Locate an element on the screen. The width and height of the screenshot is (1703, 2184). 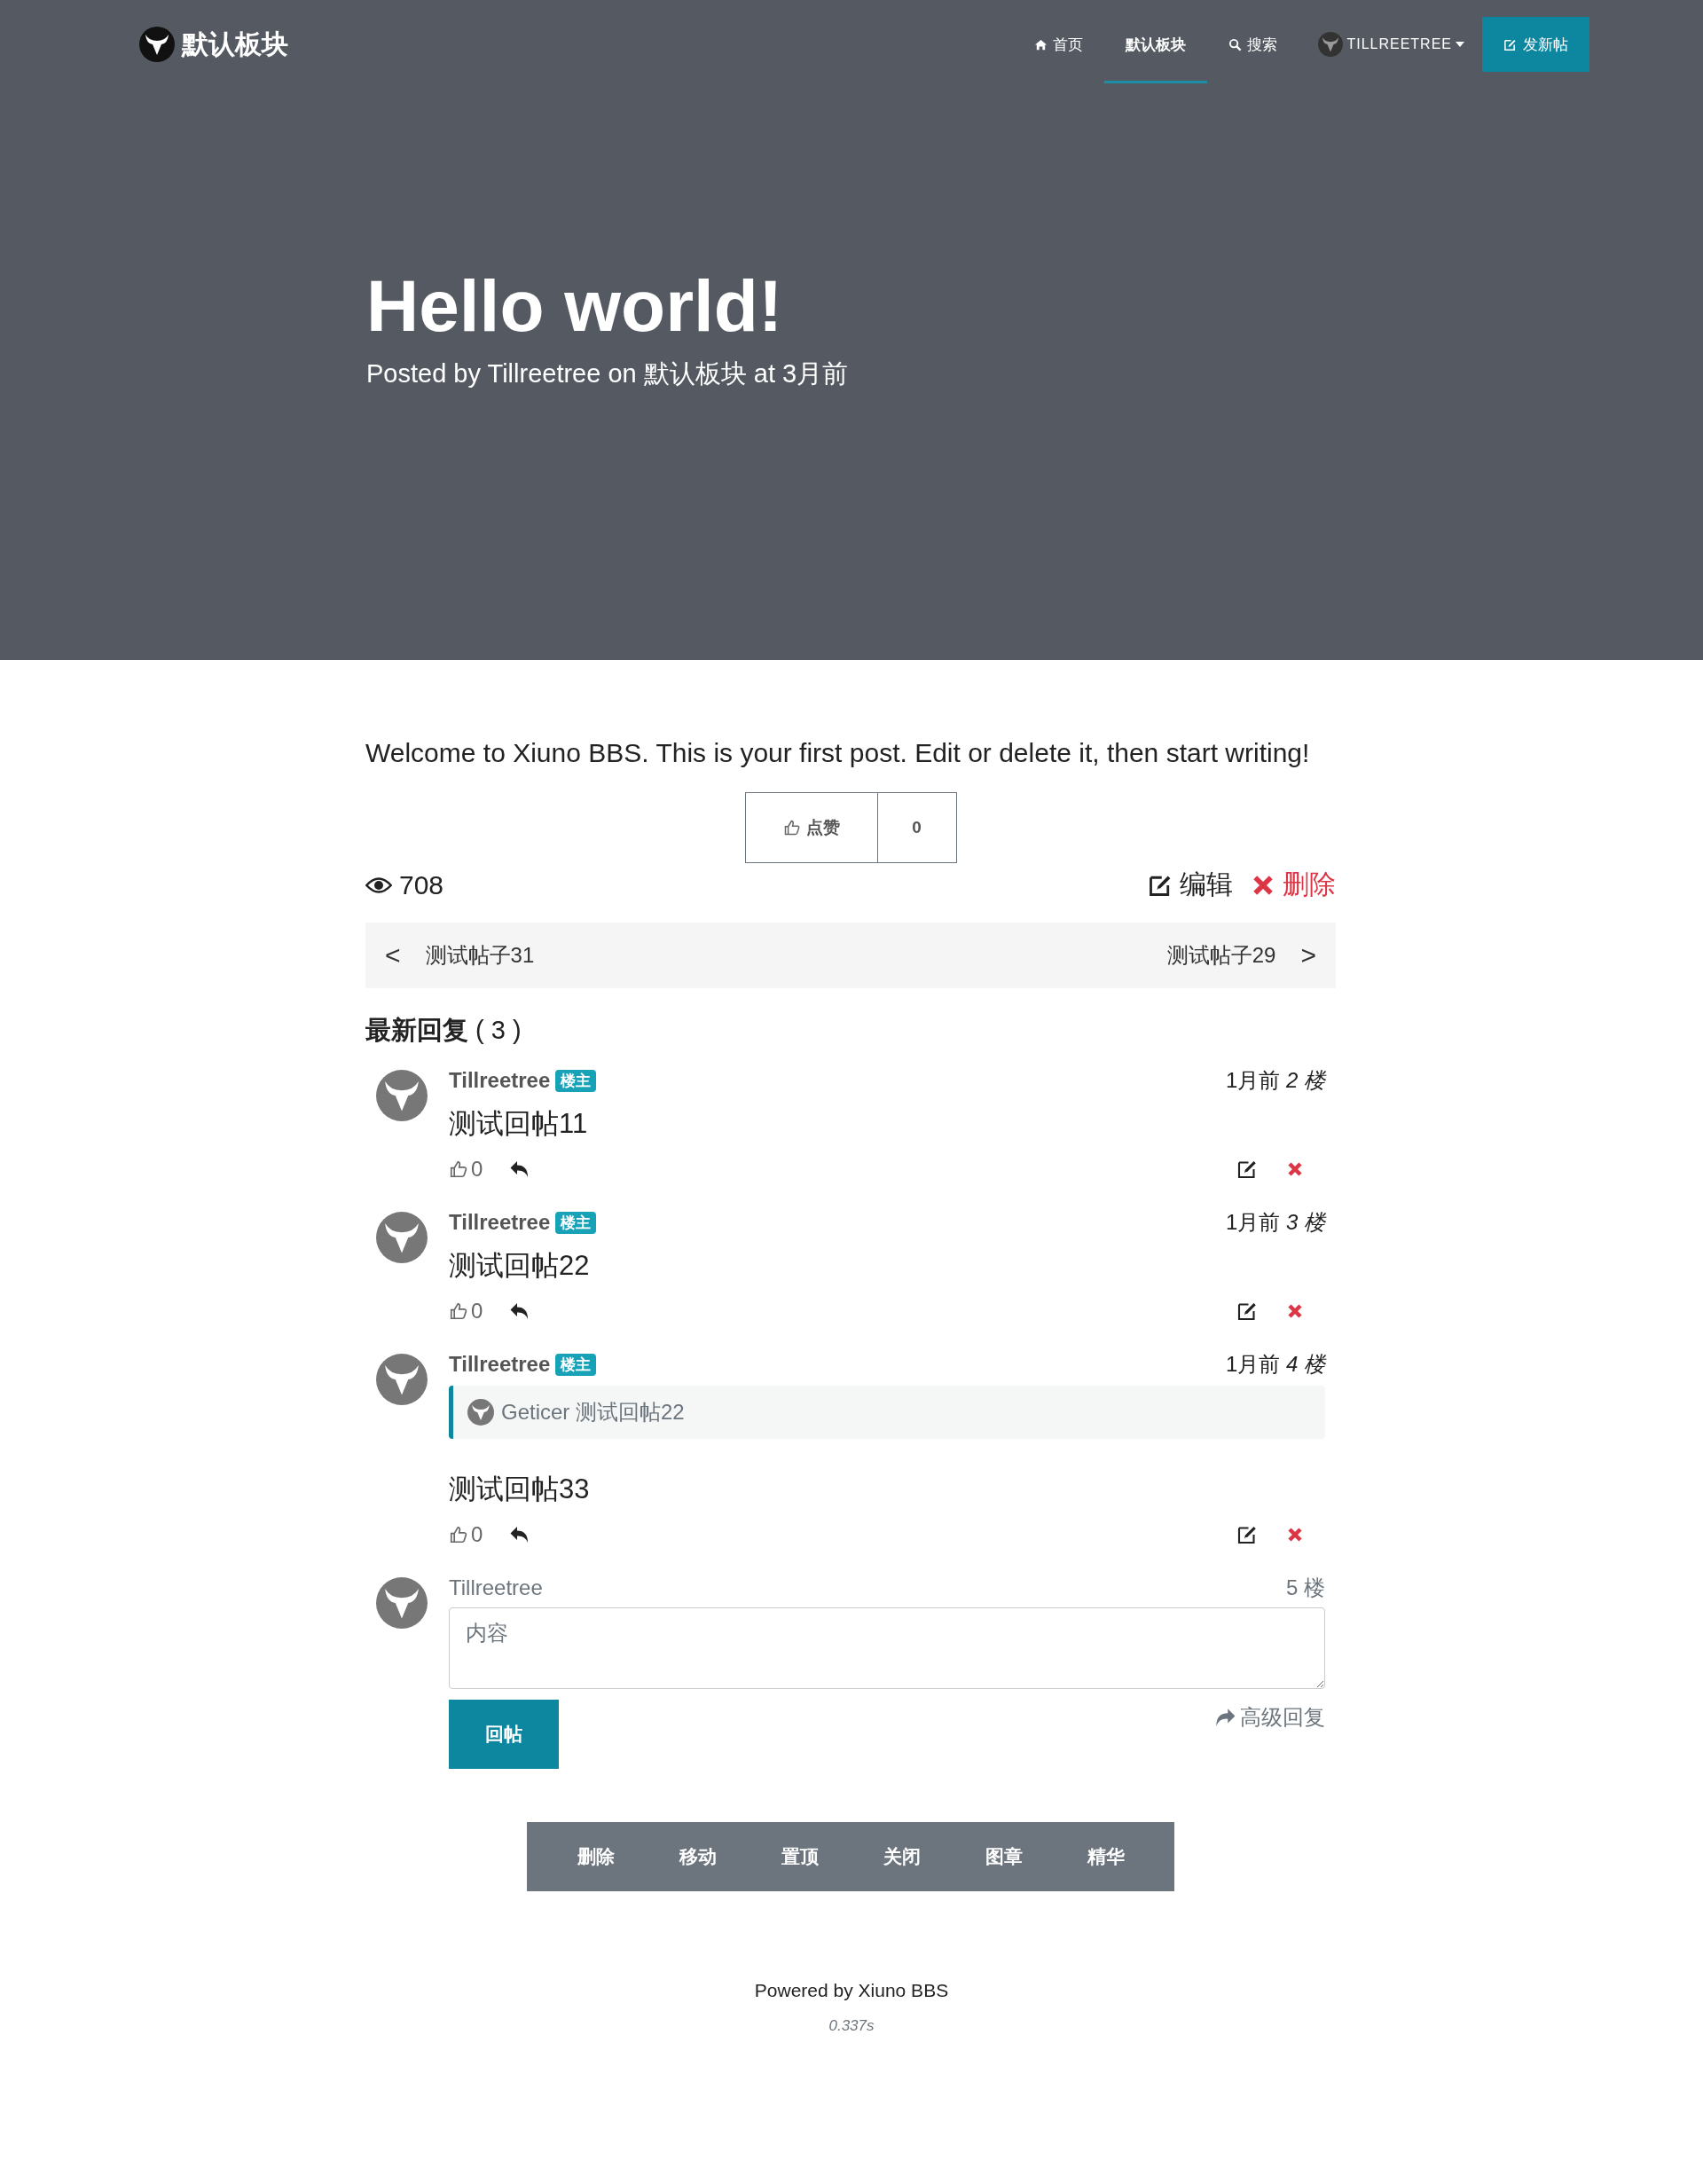
reply-floor: 1月前 4 楼 is located at coordinates (1275, 1364).